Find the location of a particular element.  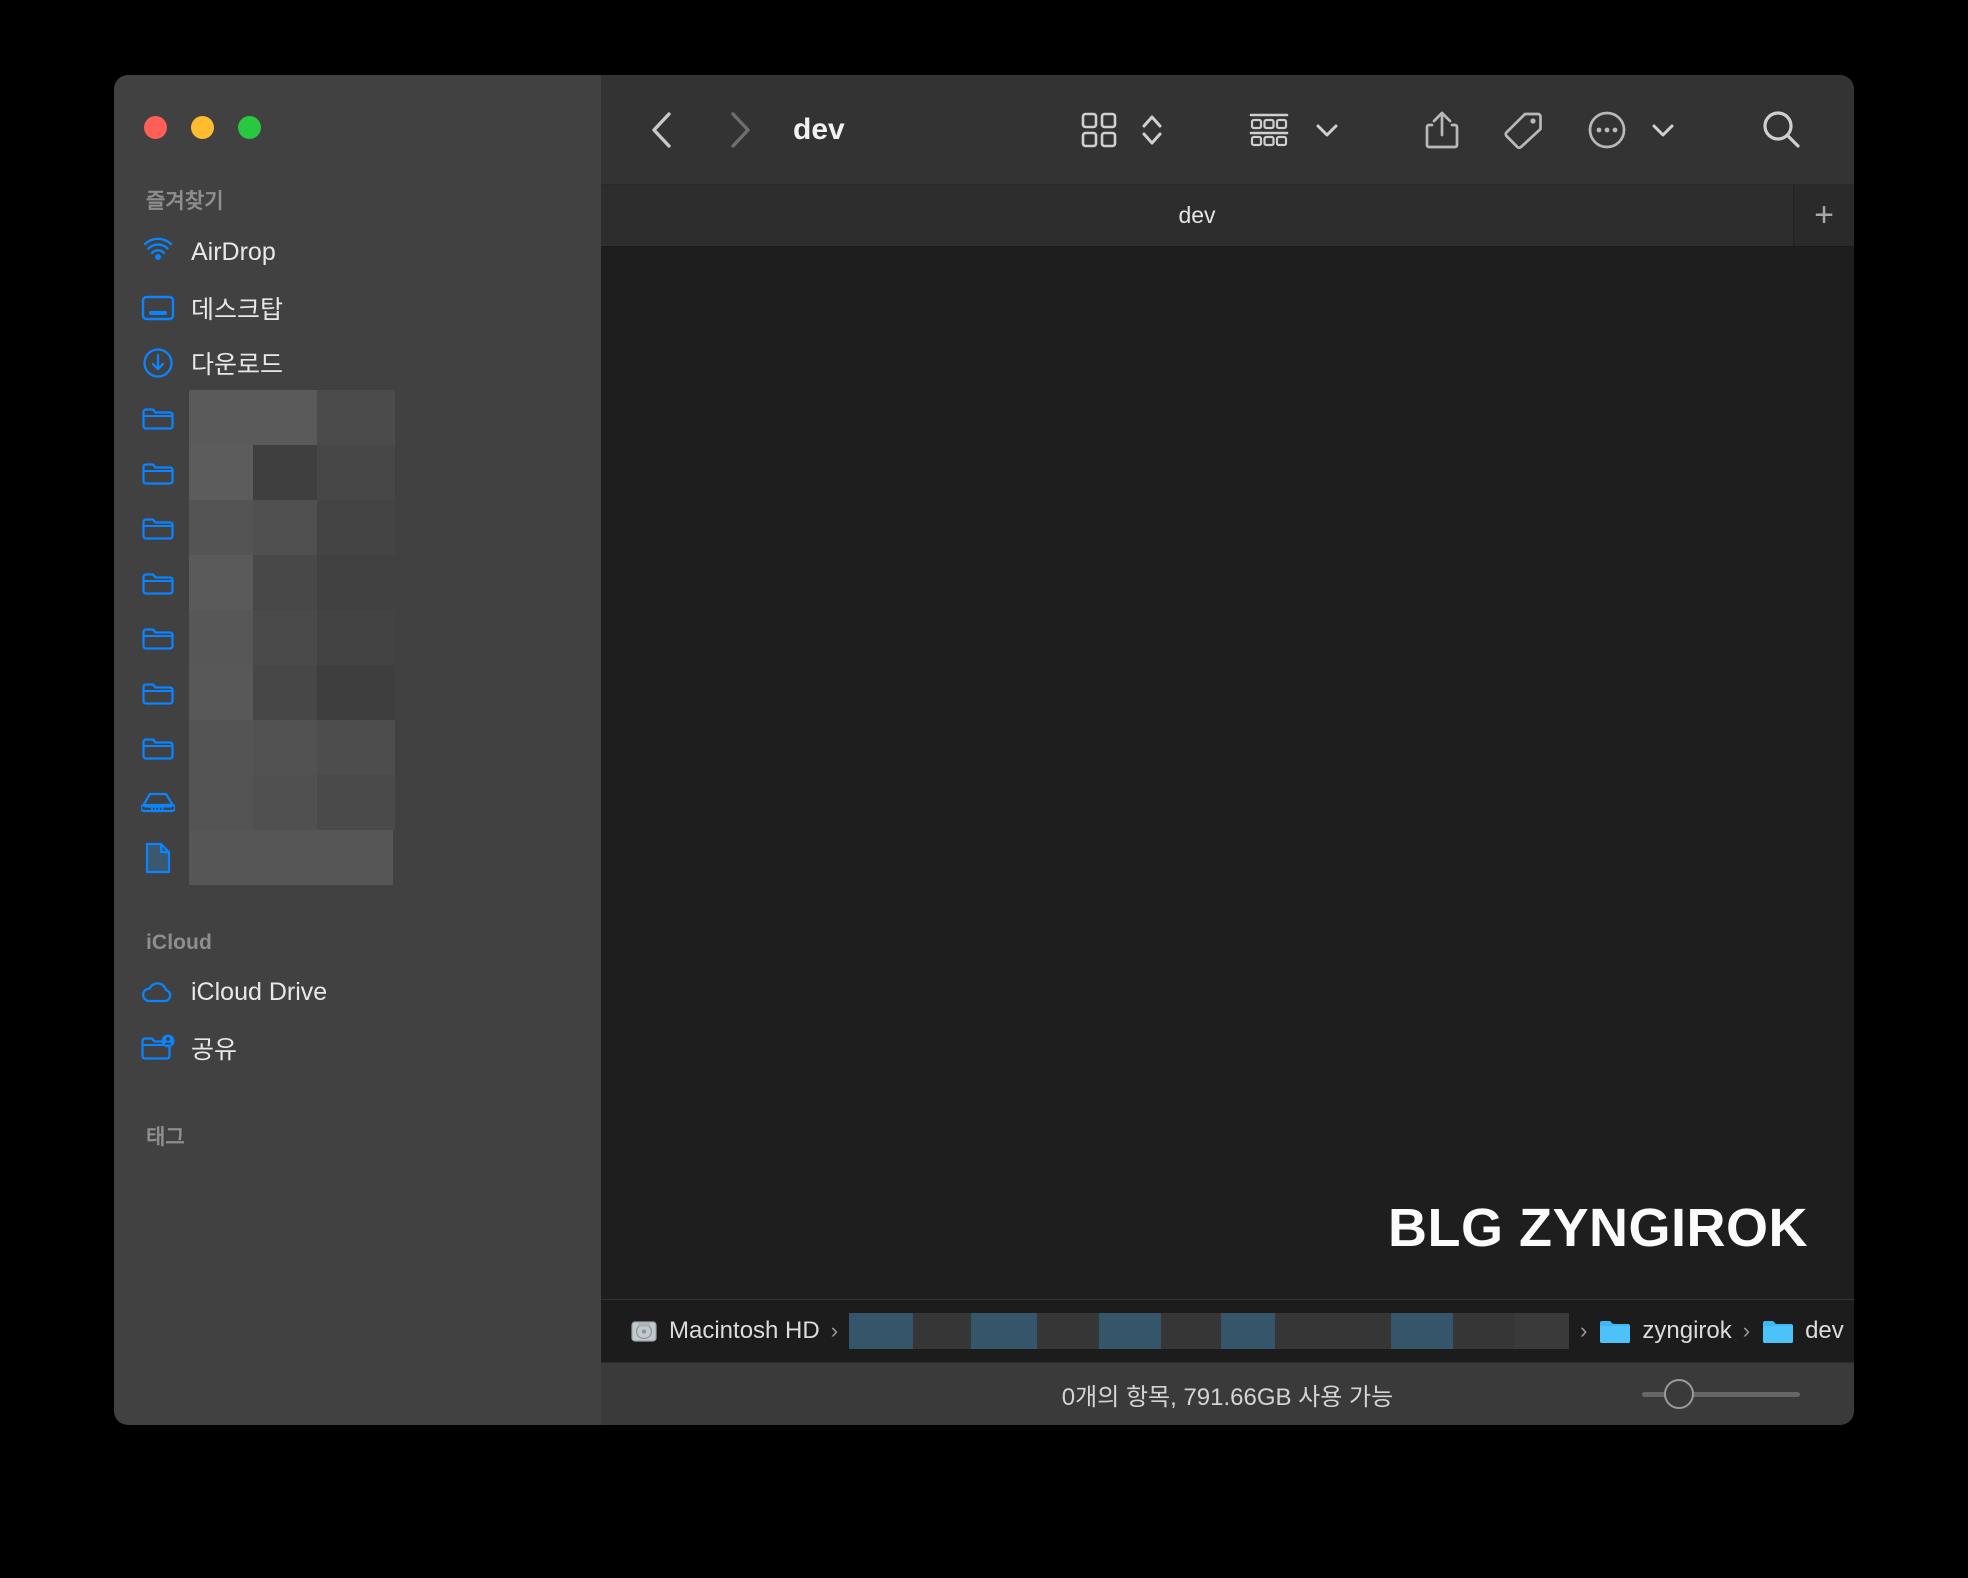

sidebar-item-iCloud Drive: iCloud Drive is located at coordinates (357, 992).